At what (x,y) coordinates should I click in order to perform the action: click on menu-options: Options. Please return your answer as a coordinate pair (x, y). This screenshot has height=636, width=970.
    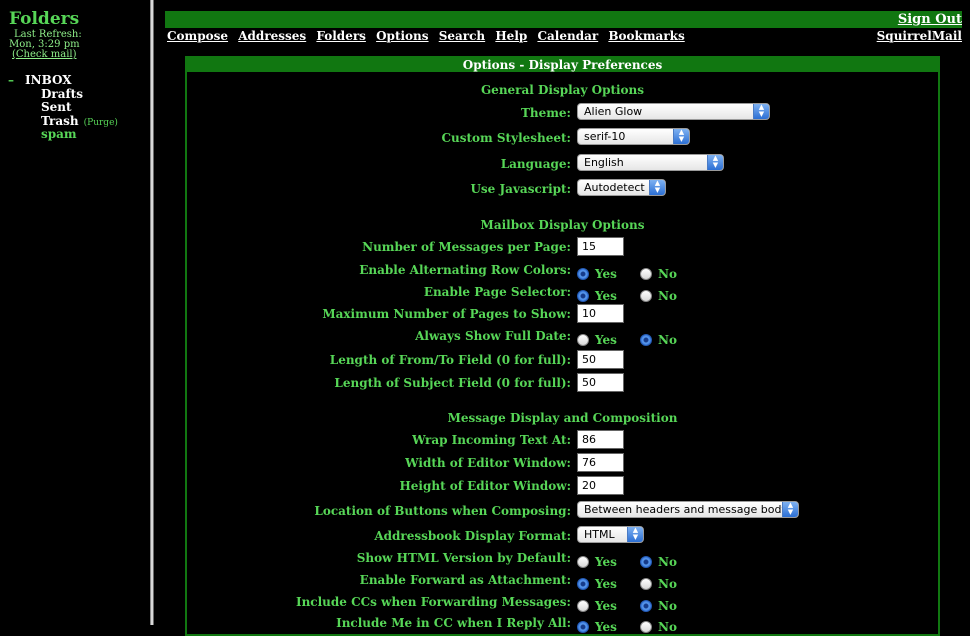
    Looking at the image, I should click on (402, 36).